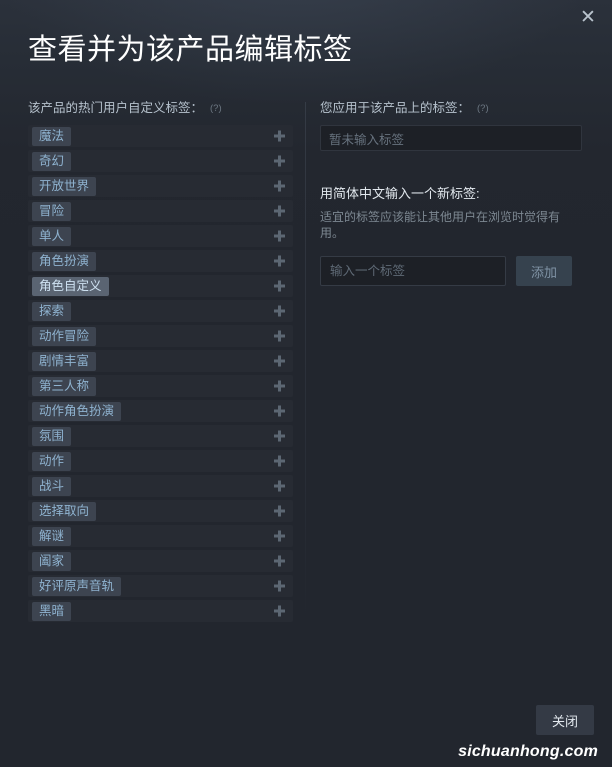 This screenshot has width=612, height=767. What do you see at coordinates (52, 211) in the screenshot?
I see `tag-pill-label: 冒险` at bounding box center [52, 211].